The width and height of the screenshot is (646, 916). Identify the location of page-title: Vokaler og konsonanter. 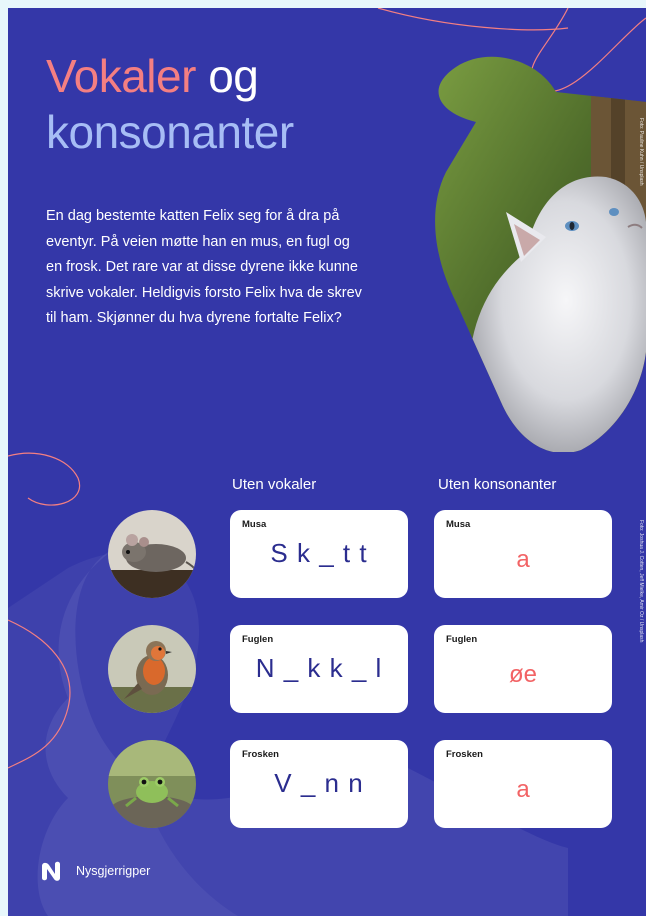
(170, 104).